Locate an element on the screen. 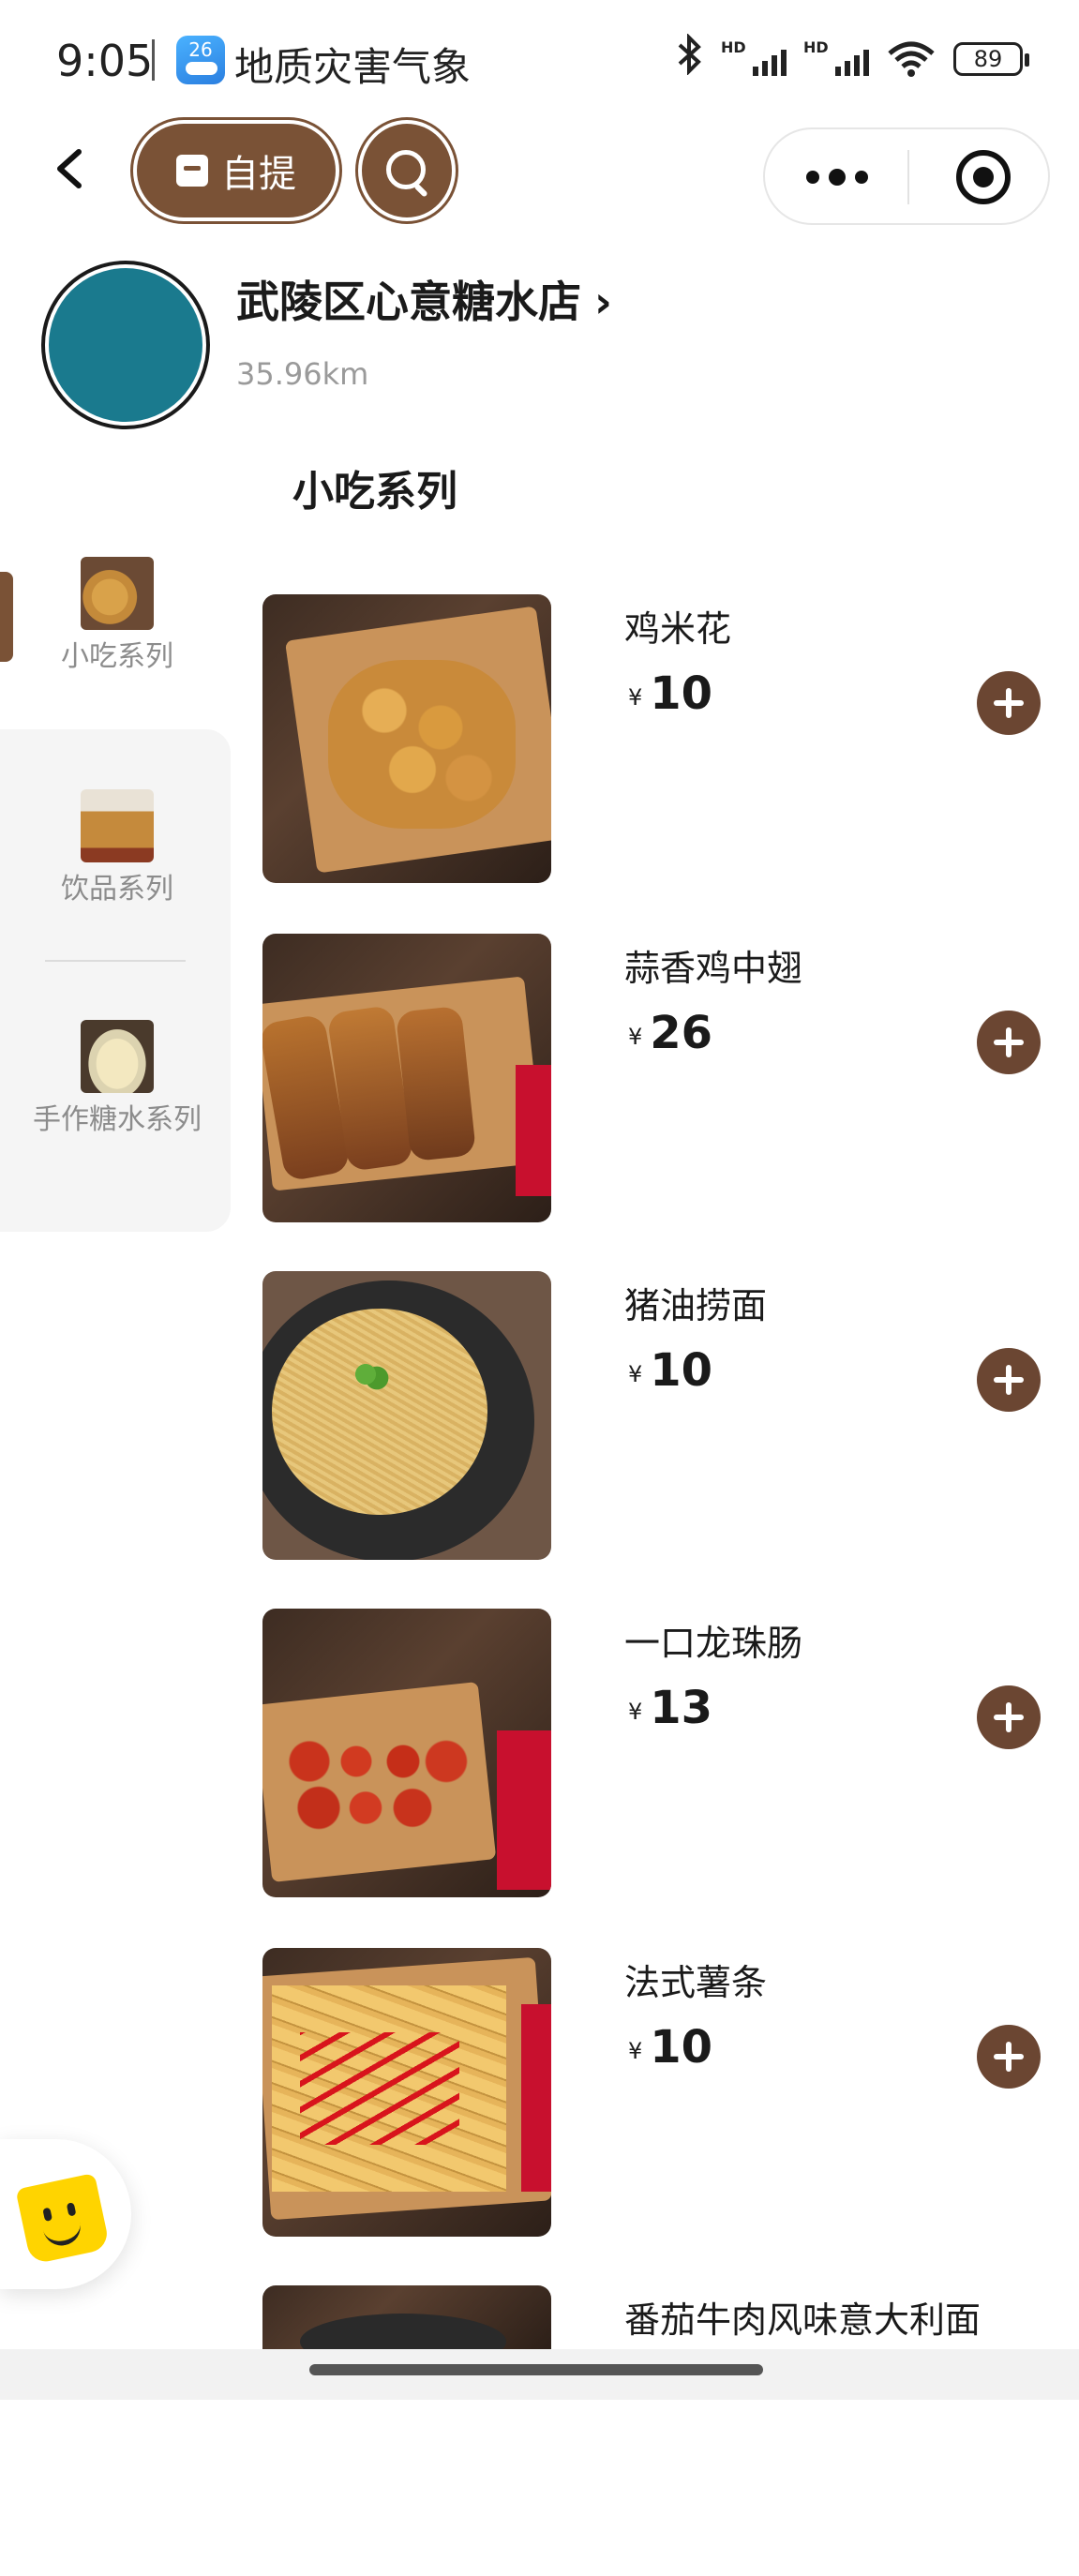  search-icon-handle is located at coordinates (420, 190).